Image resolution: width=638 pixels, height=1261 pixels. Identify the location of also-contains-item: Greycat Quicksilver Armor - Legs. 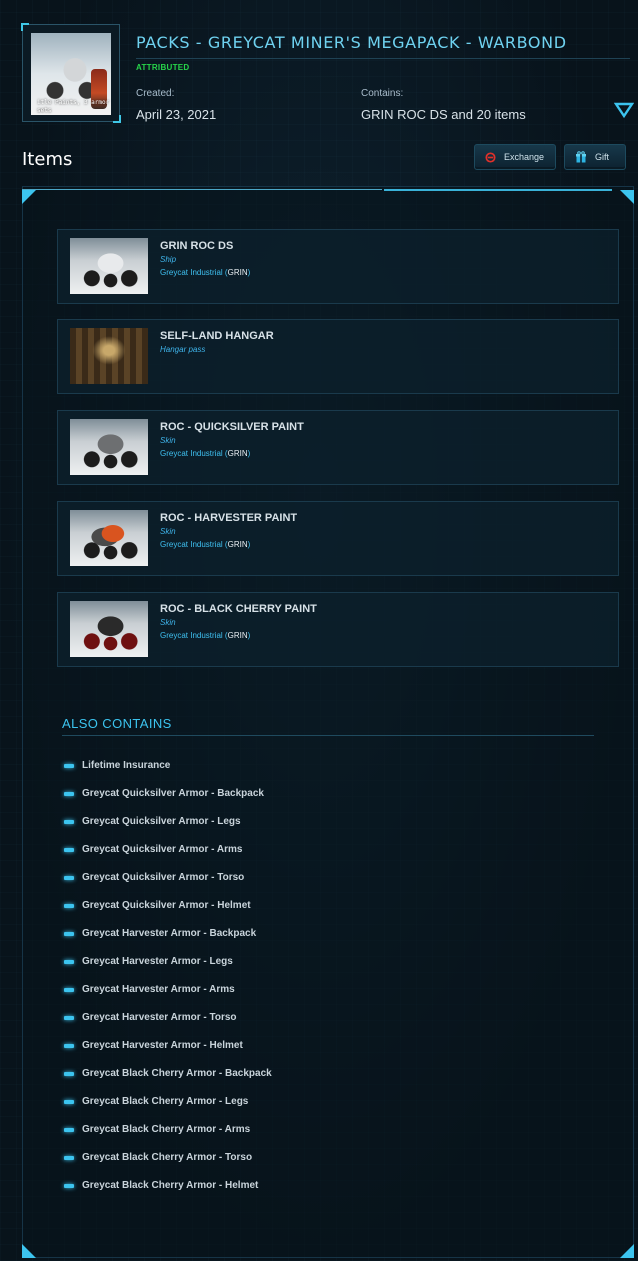
(152, 822).